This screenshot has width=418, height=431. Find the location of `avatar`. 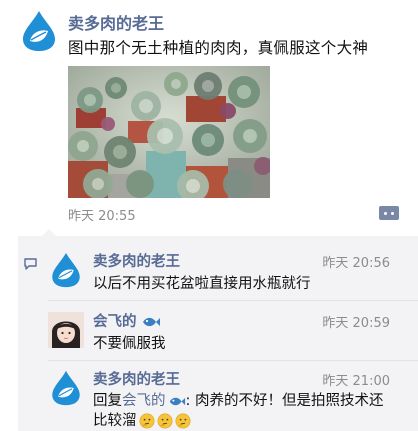

avatar is located at coordinates (66, 330).